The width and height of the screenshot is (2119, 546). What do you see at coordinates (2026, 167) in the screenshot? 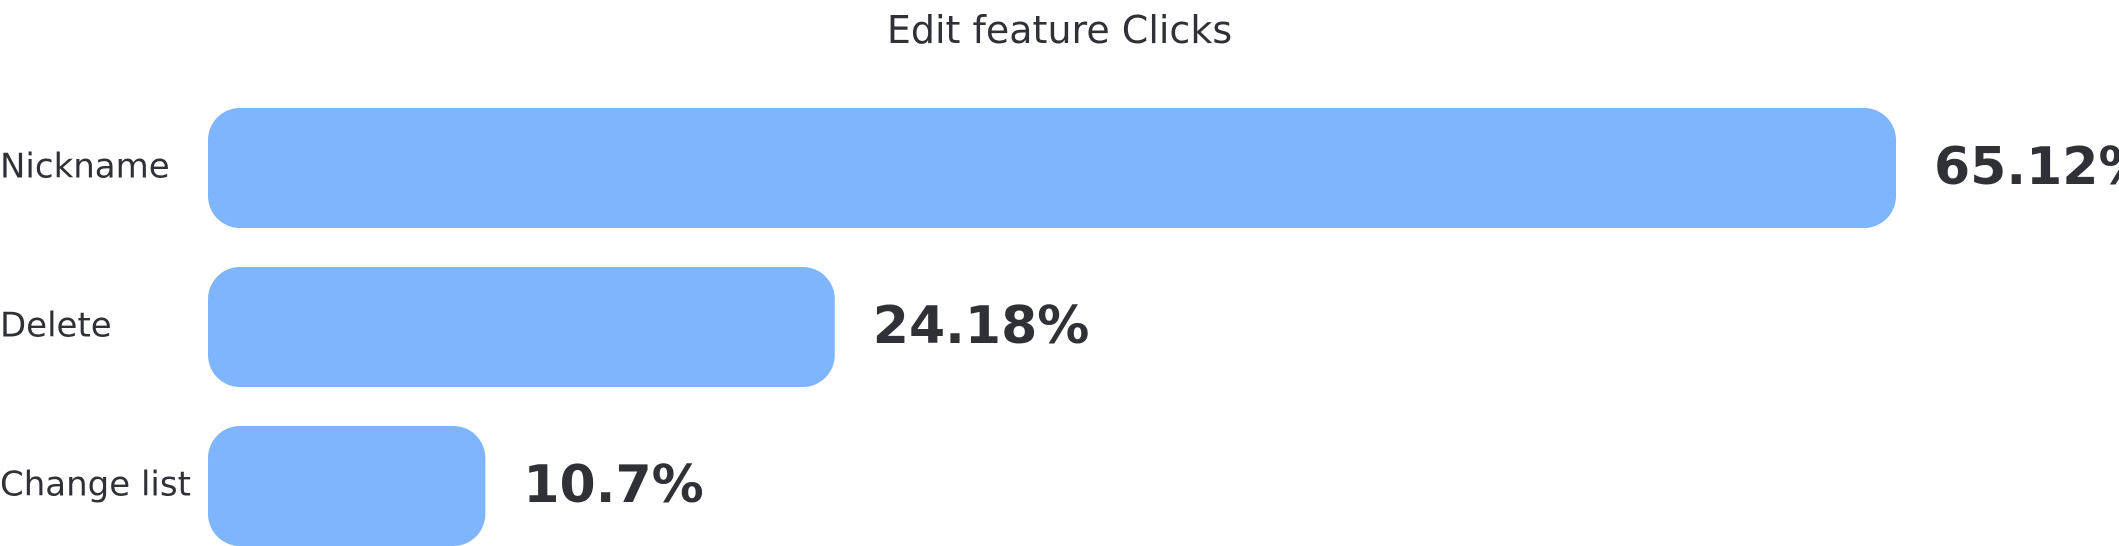
I see `value-label: 65.12%` at bounding box center [2026, 167].